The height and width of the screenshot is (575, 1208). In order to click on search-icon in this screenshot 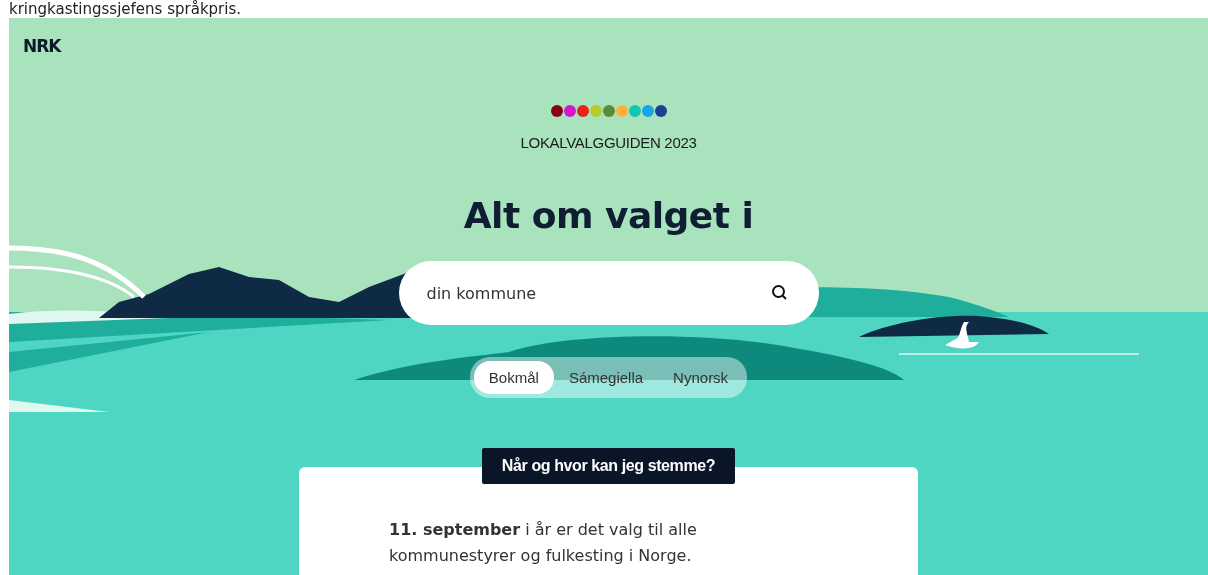, I will do `click(779, 293)`.